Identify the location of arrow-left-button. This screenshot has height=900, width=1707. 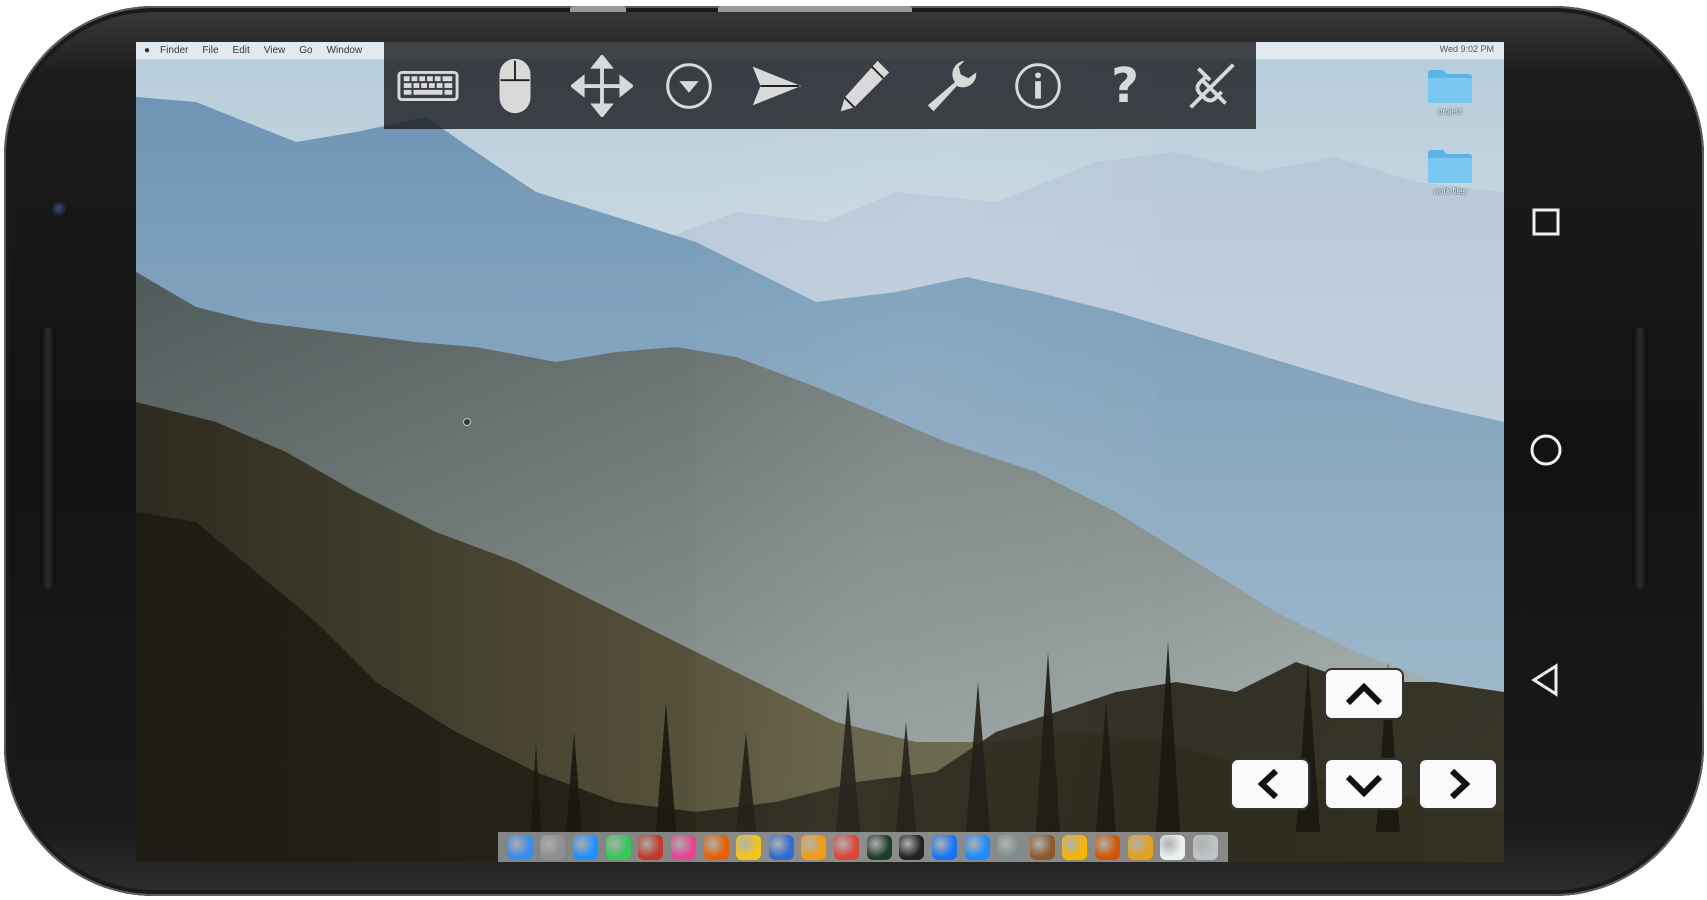
(1270, 784).